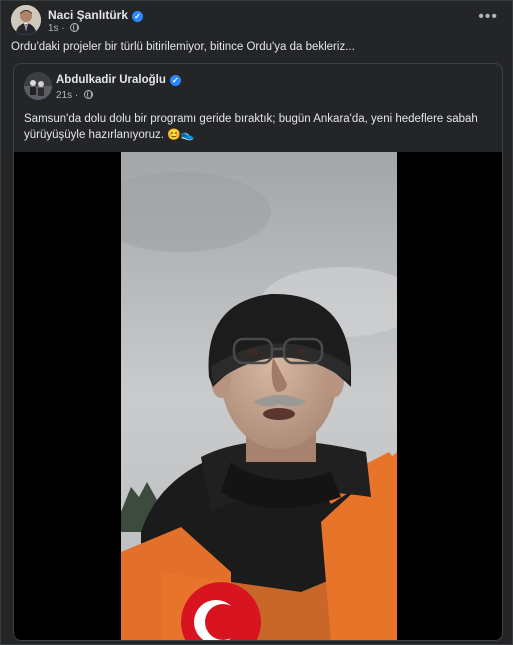 This screenshot has width=513, height=645. Describe the element at coordinates (259, 88) in the screenshot. I see `shared-post-header: Abdulkadir Uraloğlu ✓ 21s ·` at that location.